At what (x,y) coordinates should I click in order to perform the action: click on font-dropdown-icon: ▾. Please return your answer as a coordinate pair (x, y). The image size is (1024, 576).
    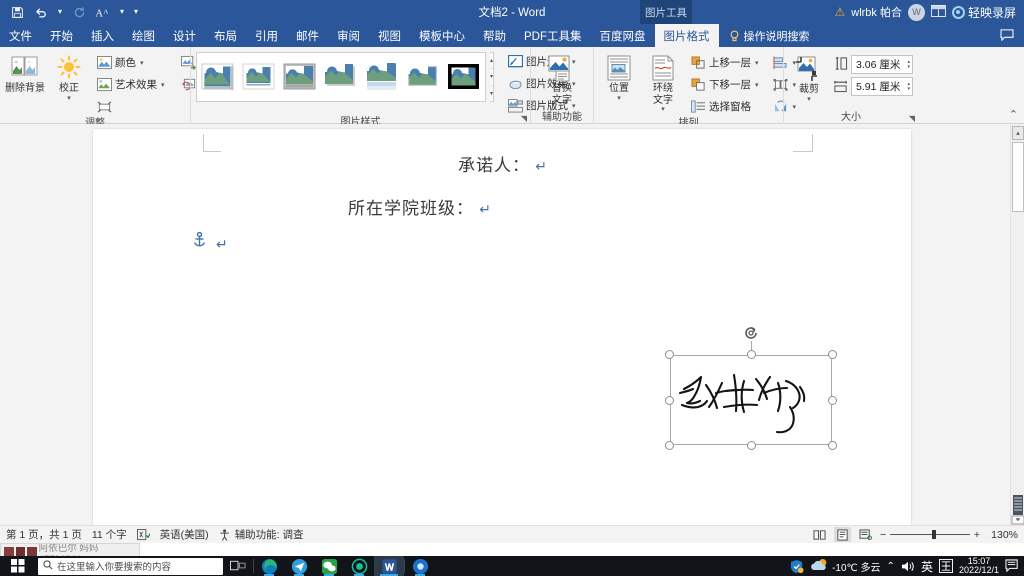
    Looking at the image, I should click on (122, 12).